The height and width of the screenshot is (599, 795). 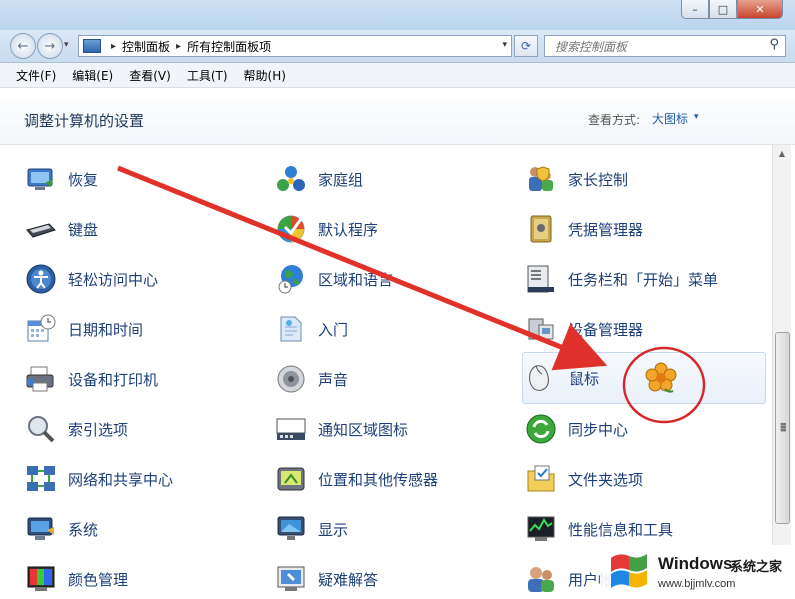 What do you see at coordinates (83, 529) in the screenshot?
I see `item-label: 系统` at bounding box center [83, 529].